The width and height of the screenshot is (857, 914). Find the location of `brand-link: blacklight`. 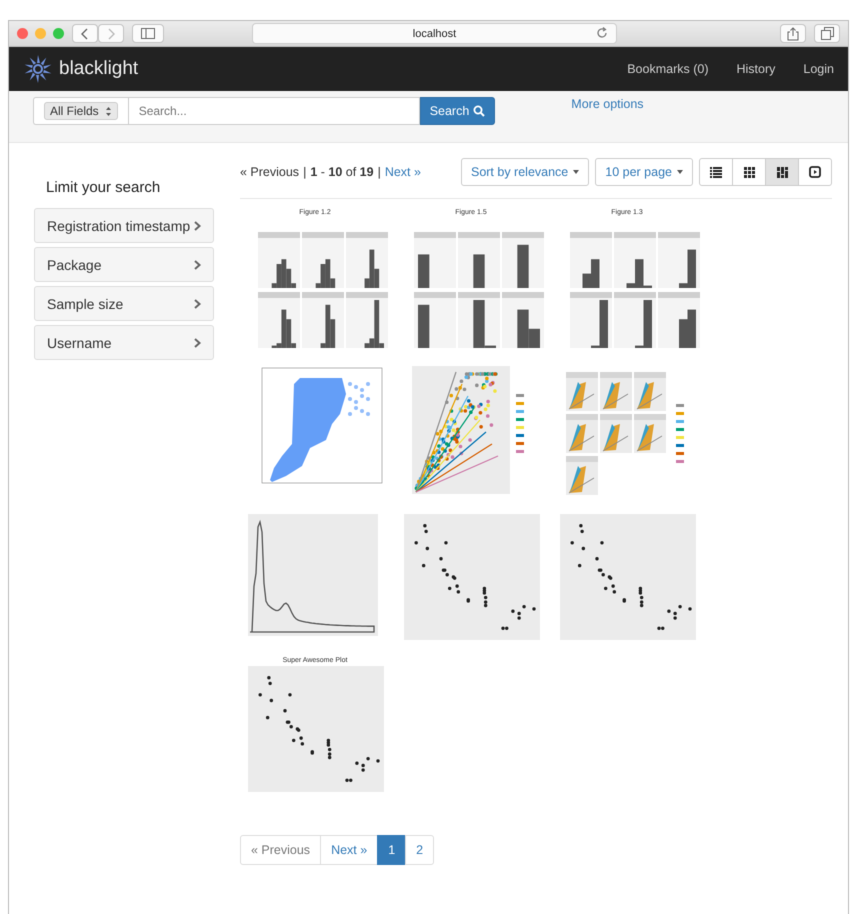

brand-link: blacklight is located at coordinates (98, 69).